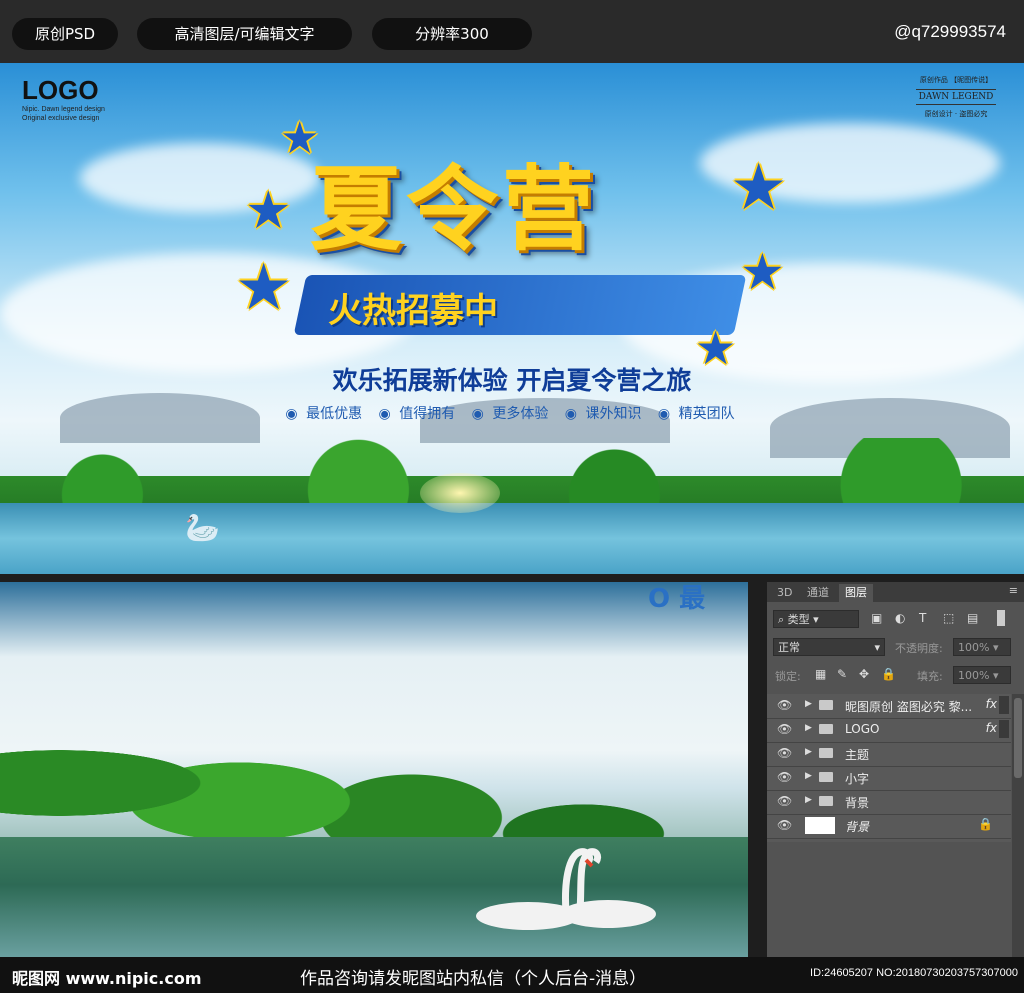  I want to click on pill-layers-editable: 高清图层/可编辑文字, so click(244, 34).